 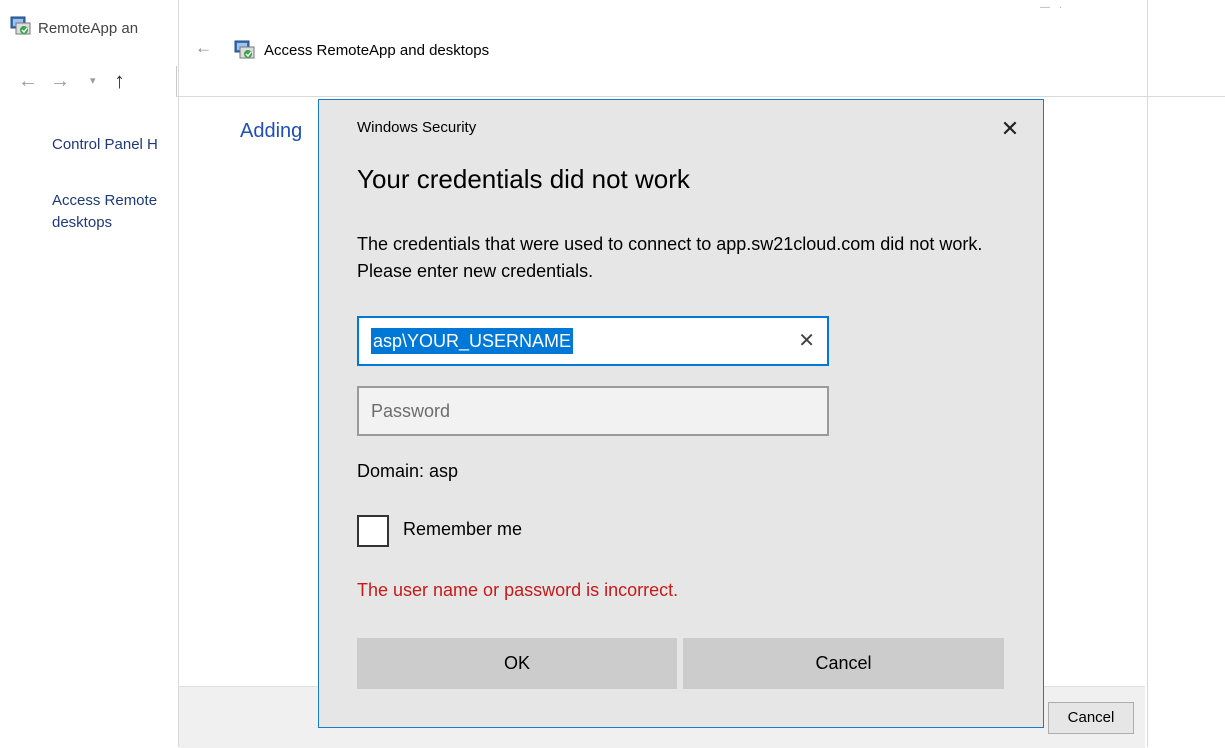 I want to click on remember-me-label: Remember me, so click(x=462, y=529).